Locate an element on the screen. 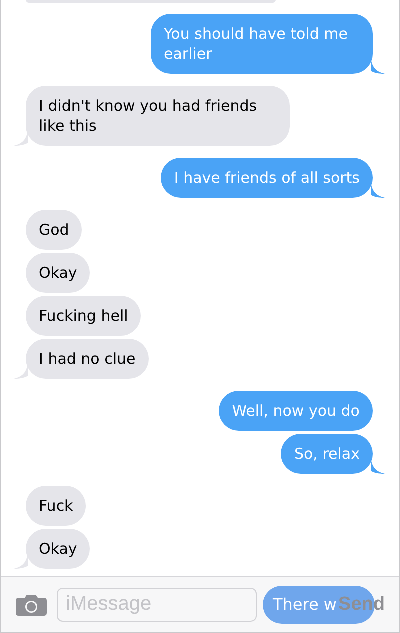  message-bubble: Well, now you do is located at coordinates (296, 411).